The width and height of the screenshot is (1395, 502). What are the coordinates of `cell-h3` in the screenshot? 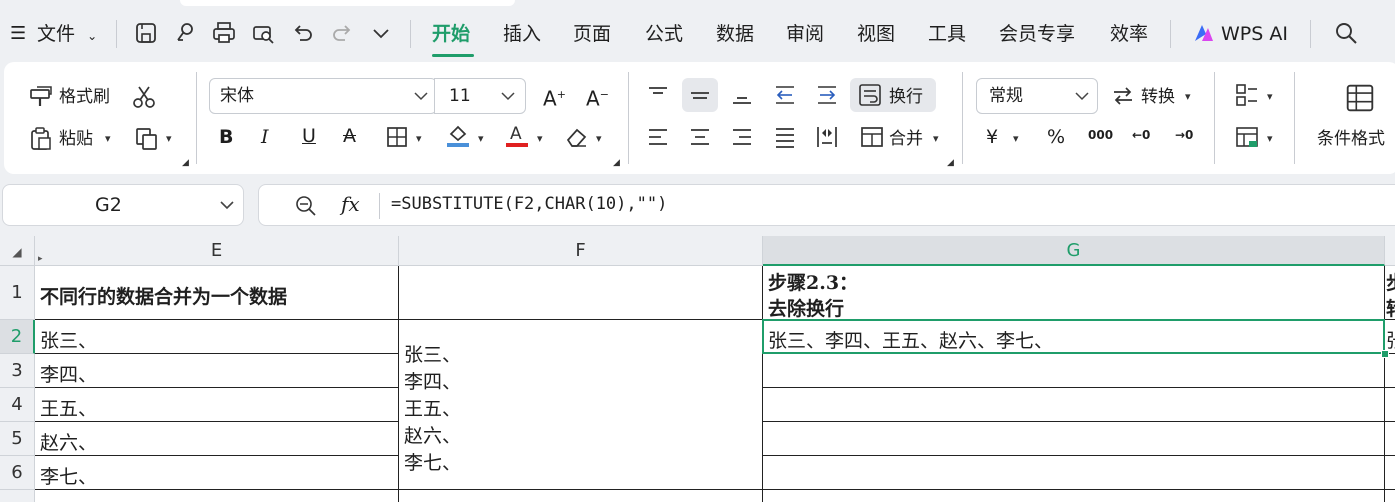 It's located at (1390, 371).